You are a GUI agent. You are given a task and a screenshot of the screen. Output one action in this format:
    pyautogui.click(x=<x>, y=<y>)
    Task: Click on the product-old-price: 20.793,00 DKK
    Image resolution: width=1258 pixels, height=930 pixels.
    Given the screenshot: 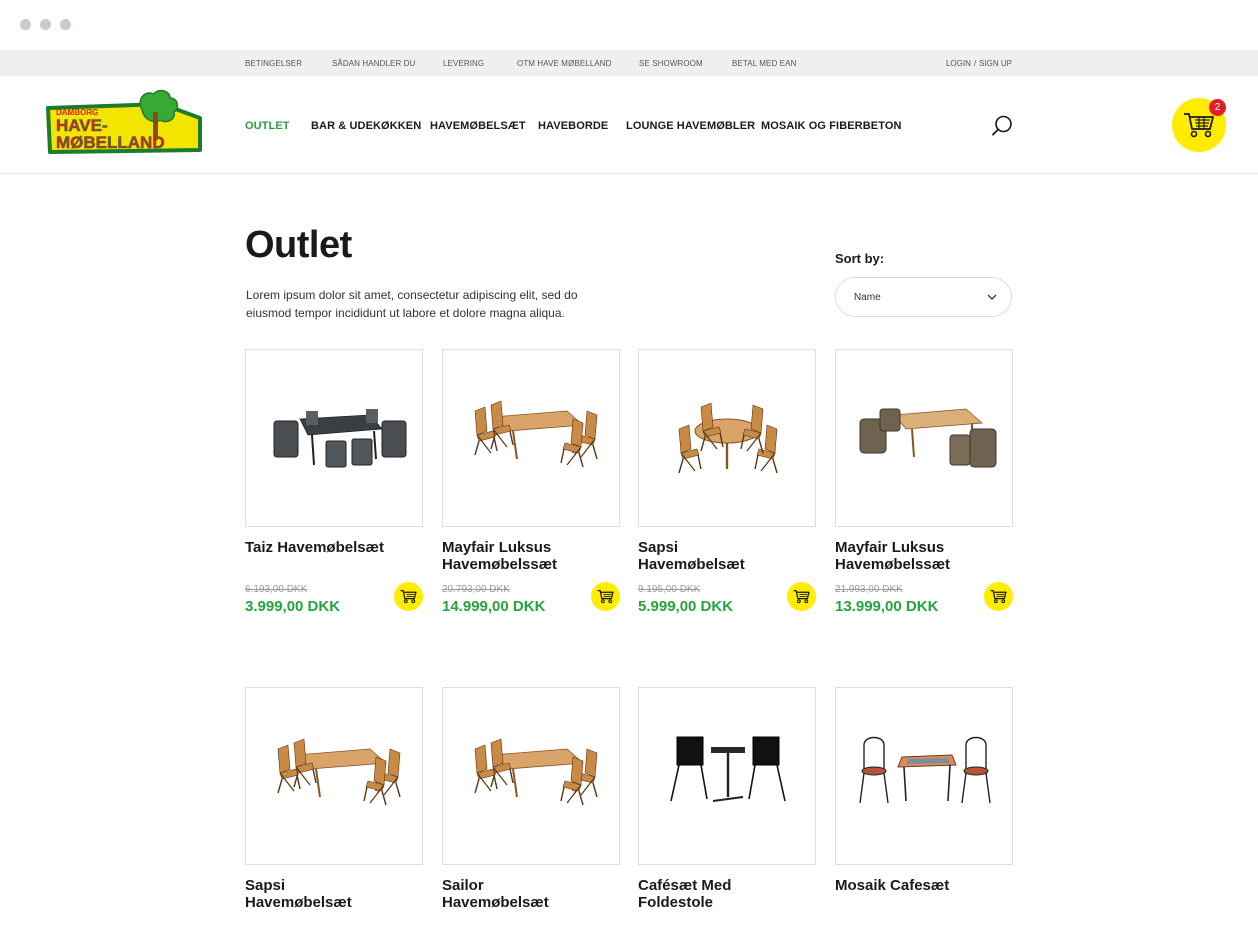 What is the action you would take?
    pyautogui.click(x=476, y=589)
    